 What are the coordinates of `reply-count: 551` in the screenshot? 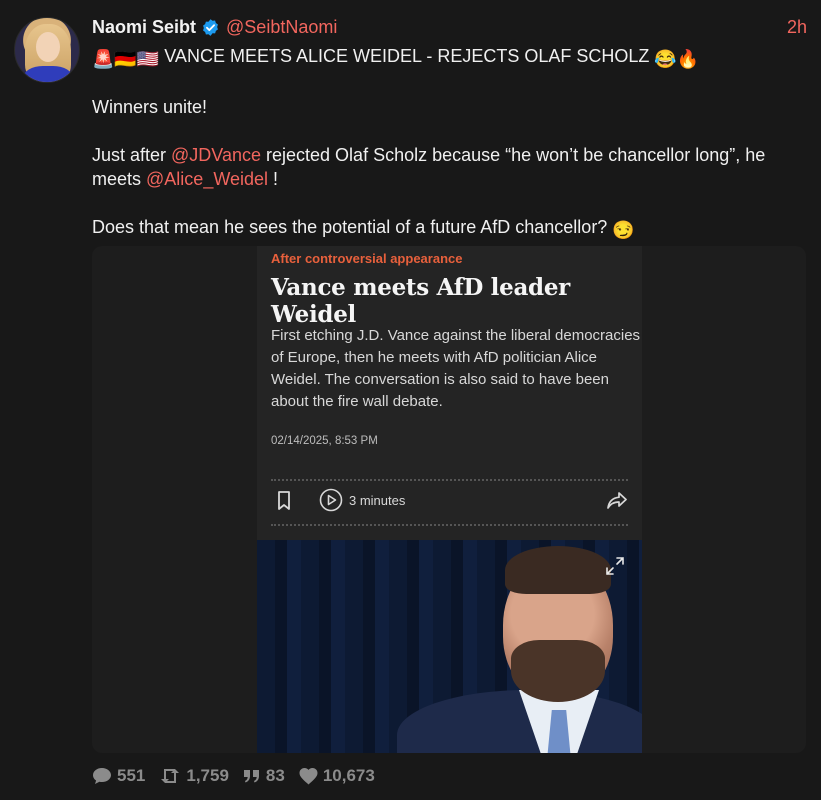 It's located at (118, 776).